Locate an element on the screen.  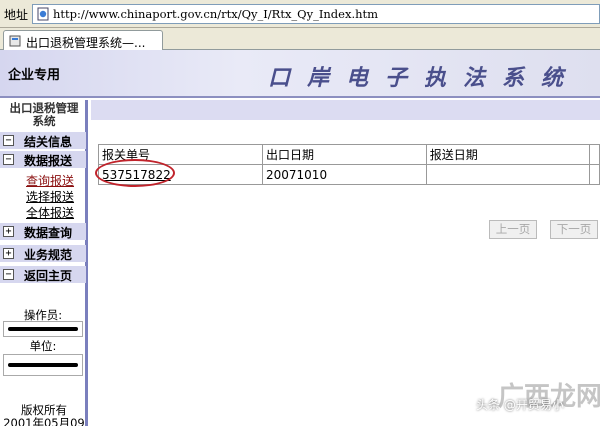
menu-label: 返回主页 is located at coordinates (48, 276).